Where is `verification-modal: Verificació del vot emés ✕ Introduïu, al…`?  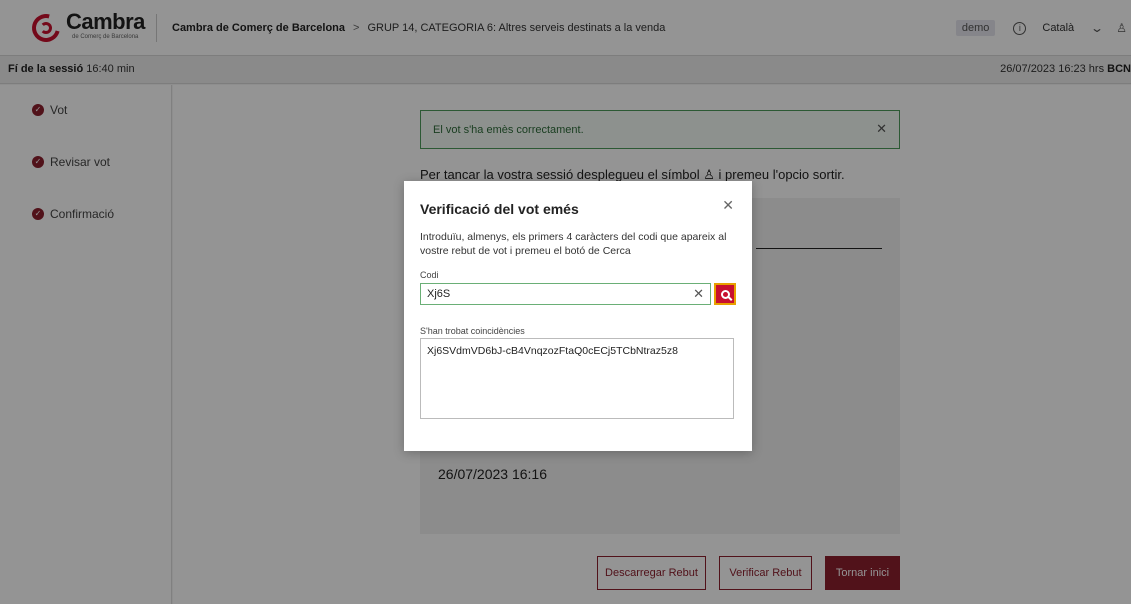
verification-modal: Verificació del vot emés ✕ Introduïu, al… is located at coordinates (578, 316).